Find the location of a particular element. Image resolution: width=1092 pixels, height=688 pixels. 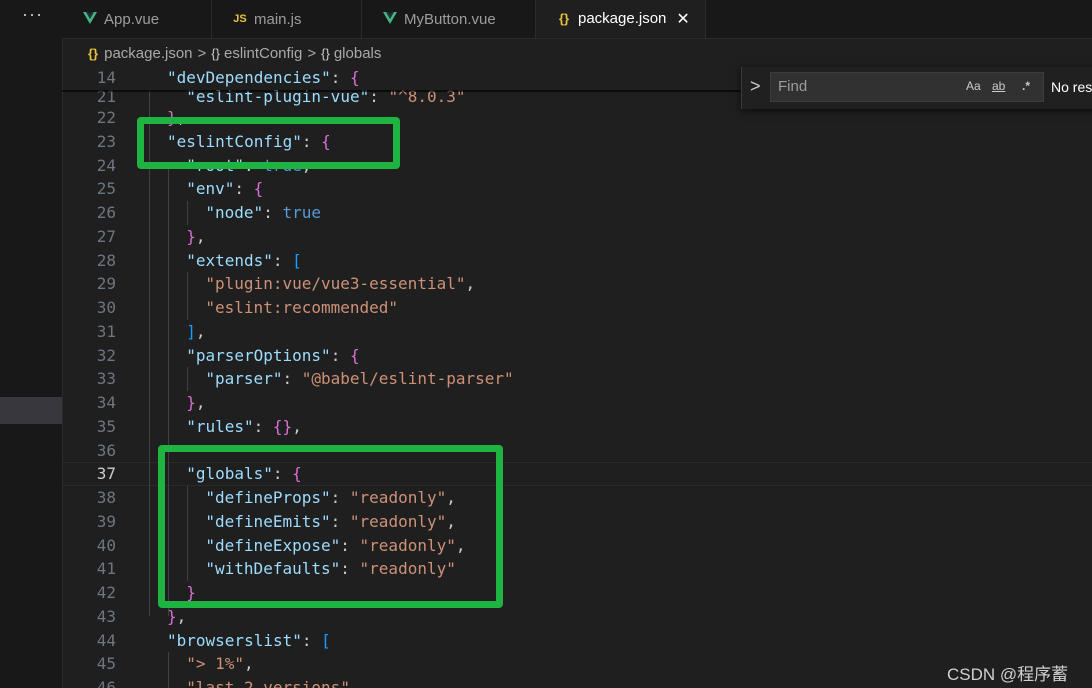

find-widget: > Find Aa ab .* No res is located at coordinates (916, 88).